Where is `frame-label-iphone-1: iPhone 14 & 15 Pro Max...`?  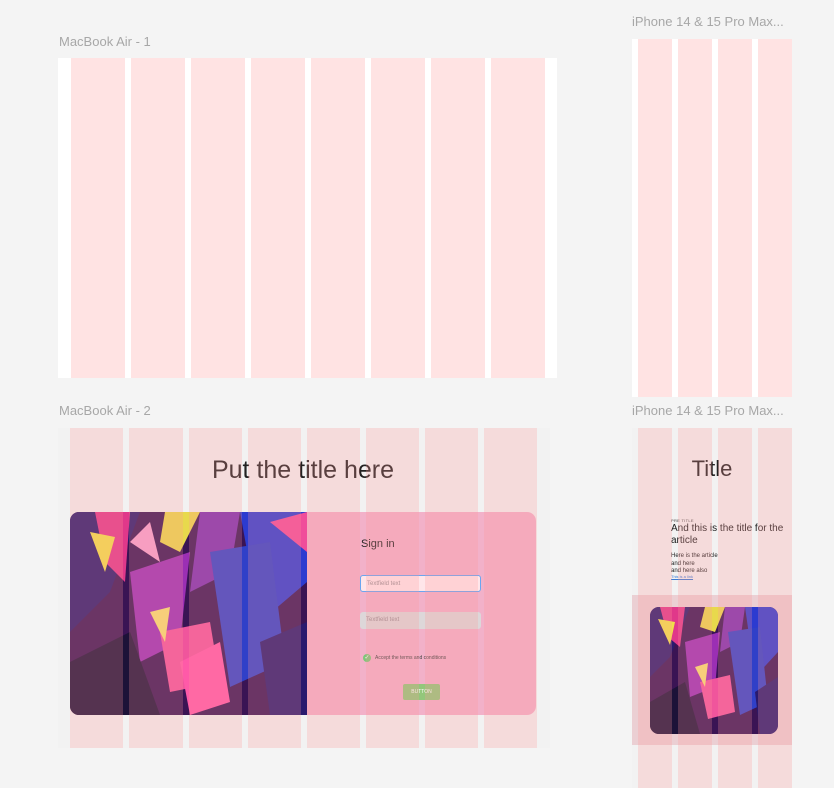 frame-label-iphone-1: iPhone 14 & 15 Pro Max... is located at coordinates (708, 21).